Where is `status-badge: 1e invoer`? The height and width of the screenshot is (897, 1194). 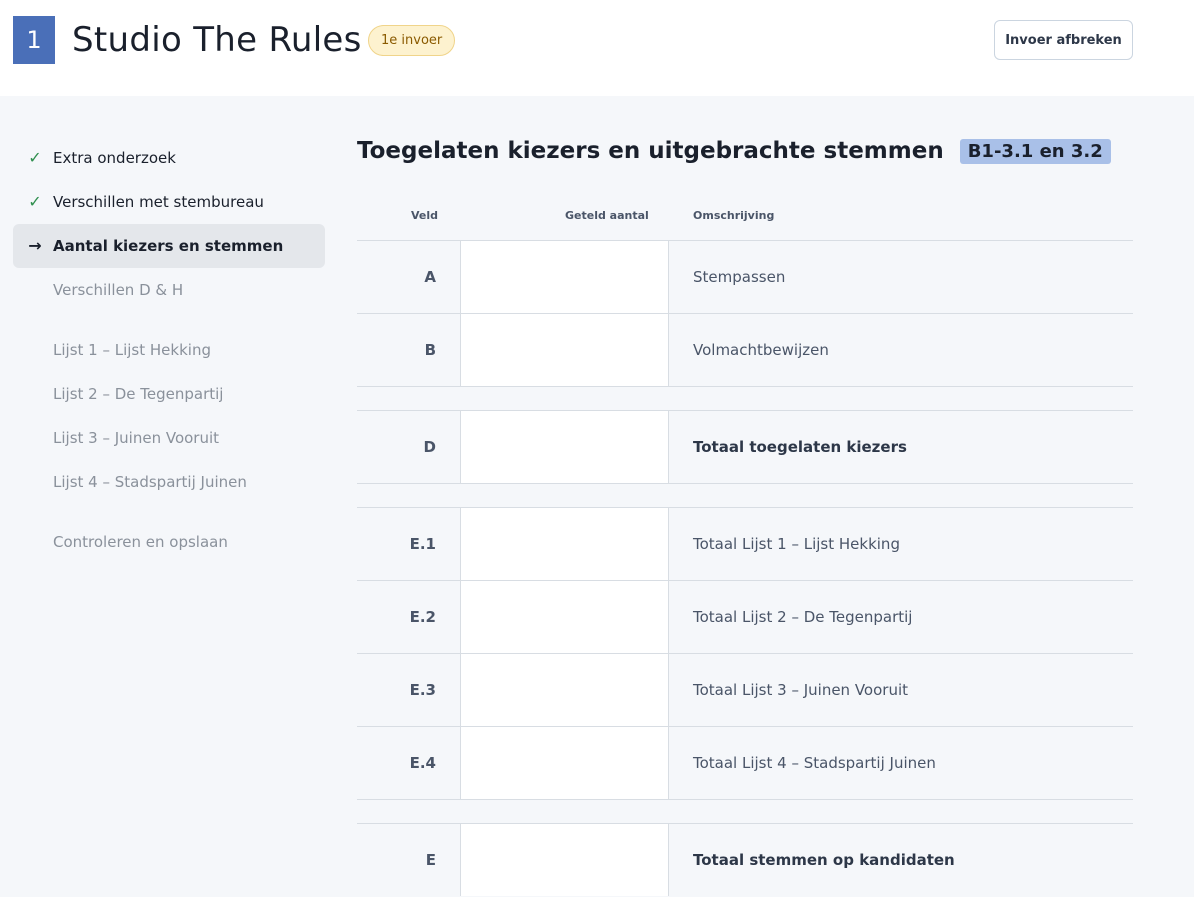
status-badge: 1e invoer is located at coordinates (412, 40).